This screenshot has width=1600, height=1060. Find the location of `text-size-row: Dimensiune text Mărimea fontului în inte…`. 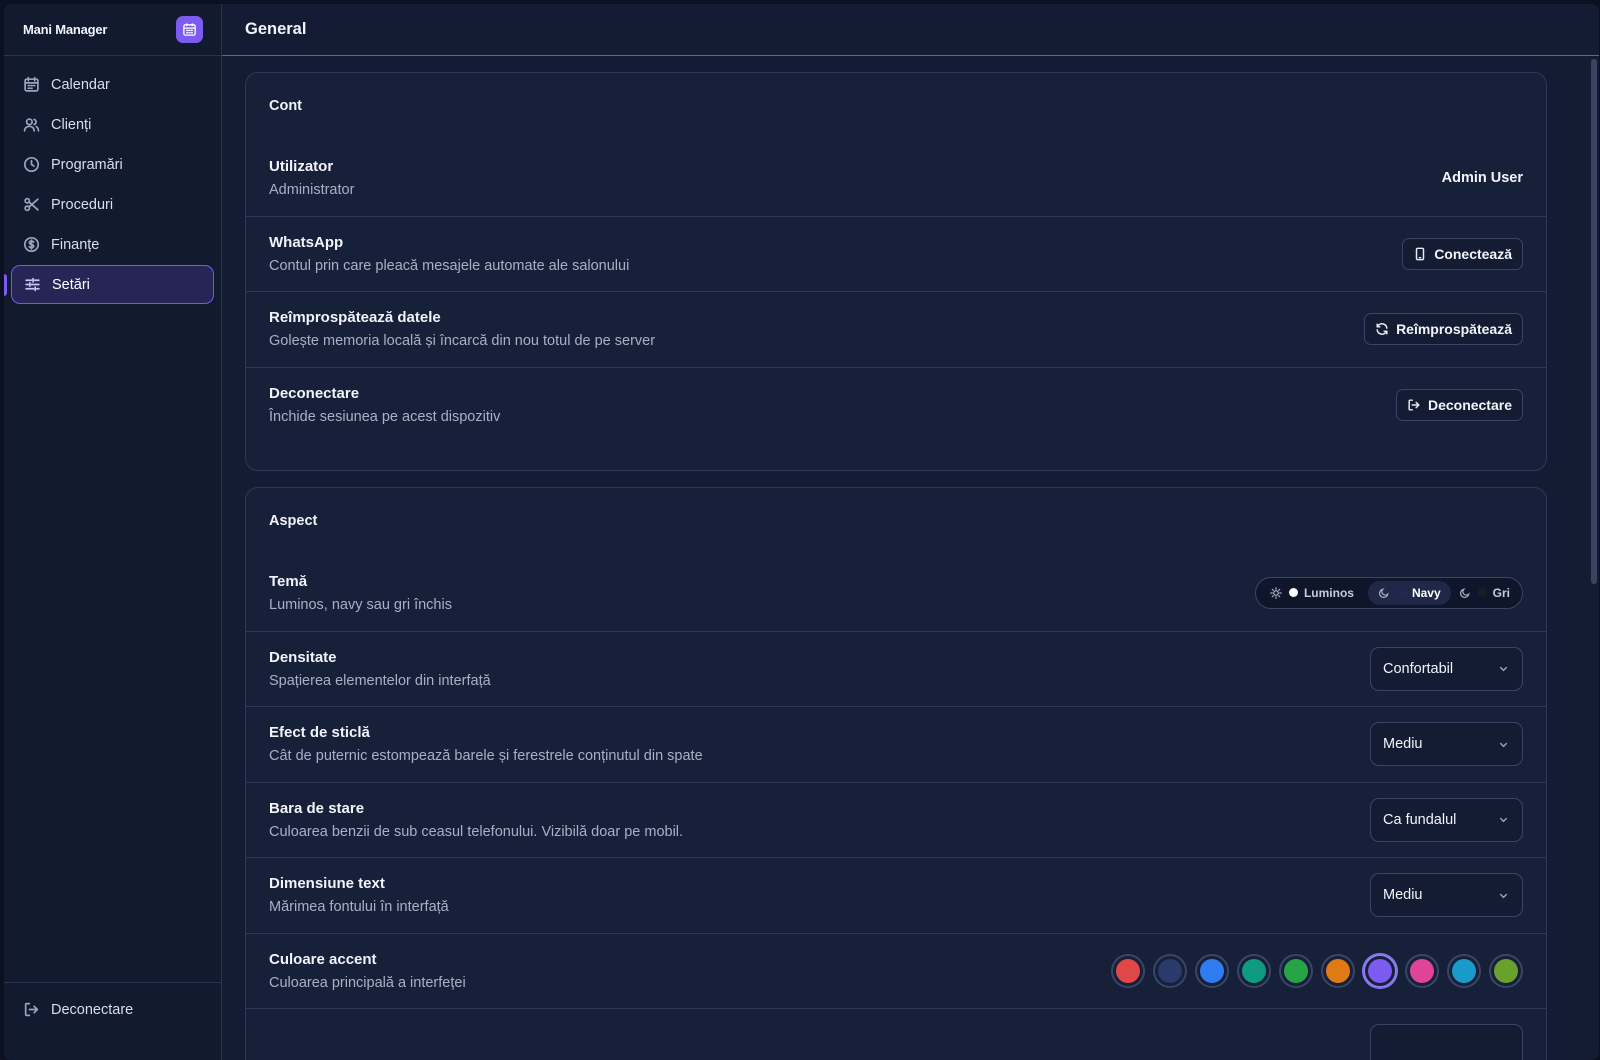

text-size-row: Dimensiune text Mărimea fontului în inte… is located at coordinates (896, 895).